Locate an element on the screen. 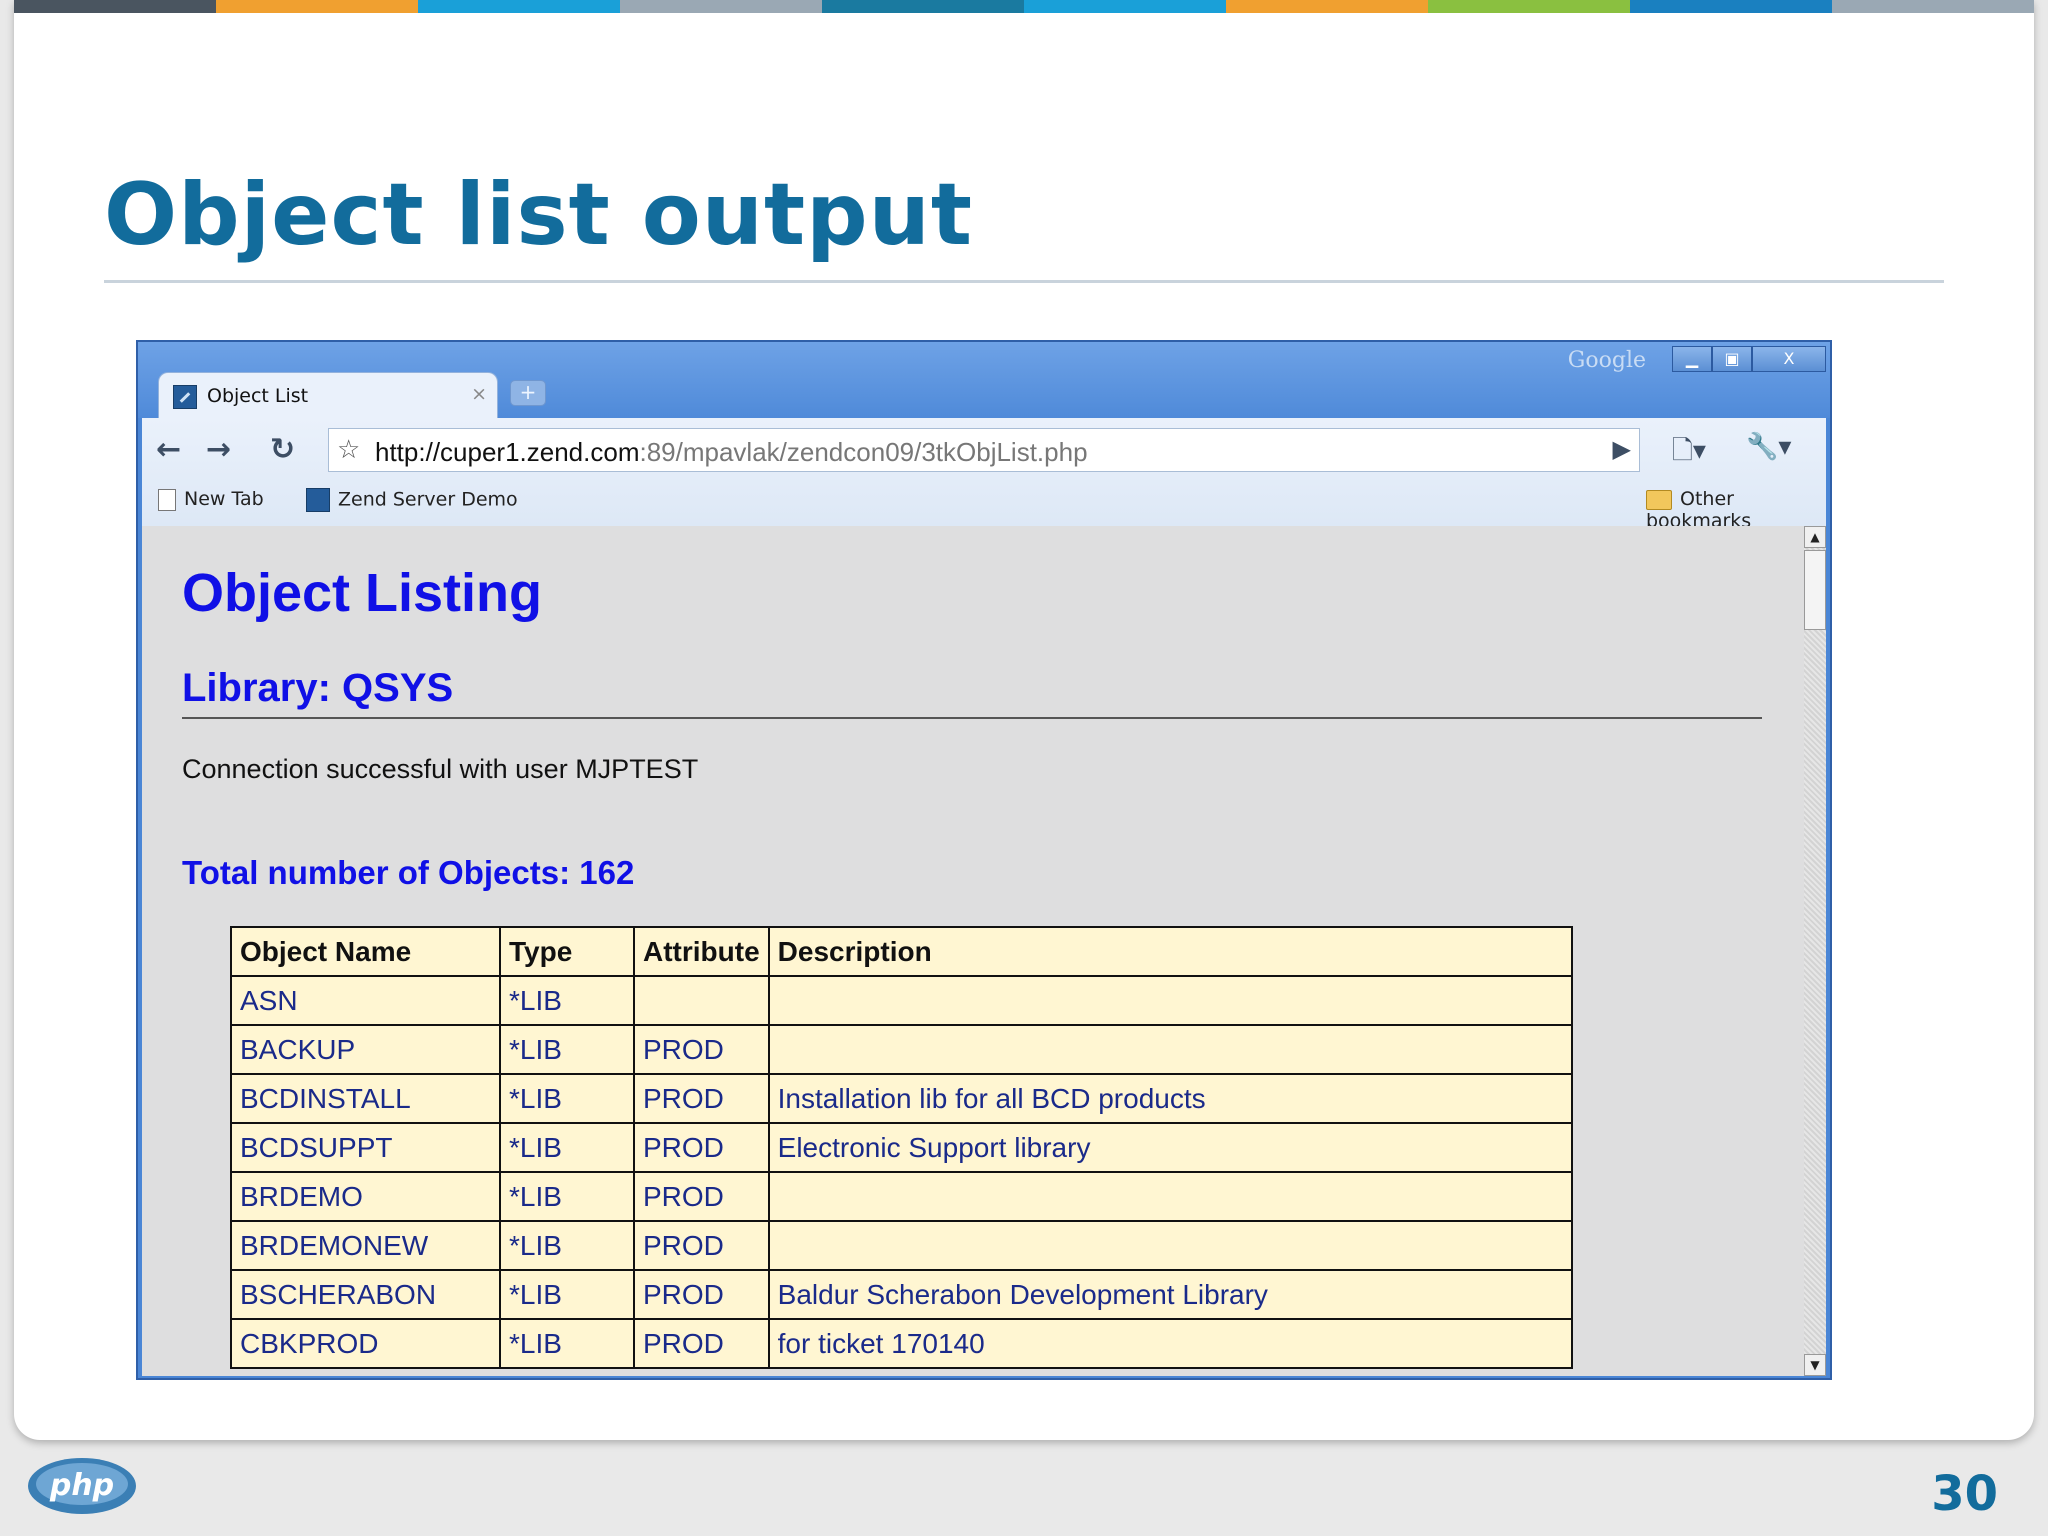 This screenshot has height=1536, width=2048. table-row: BRDEMONEW *LIB PROD is located at coordinates (901, 1245).